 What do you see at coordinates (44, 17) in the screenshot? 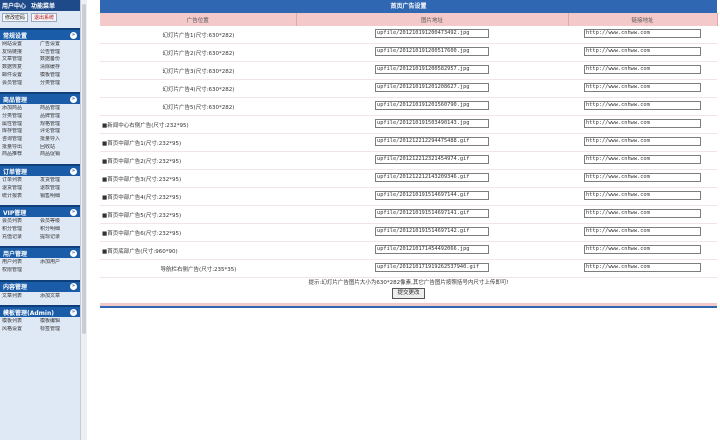
I see `logout-button: 退出系统` at bounding box center [44, 17].